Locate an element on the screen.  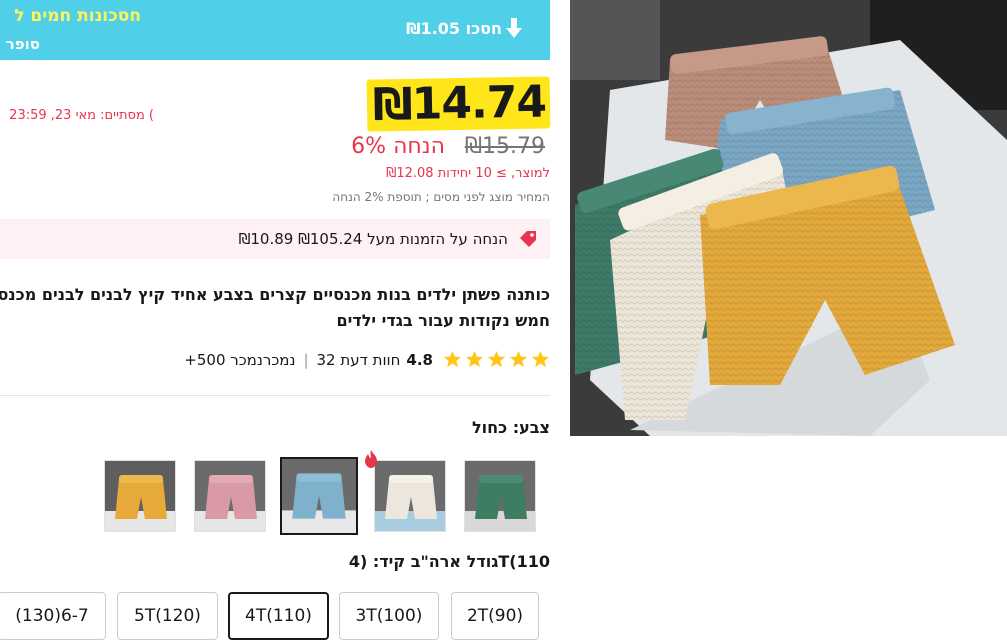
size-option-2t: 2T(90) is located at coordinates (495, 616).